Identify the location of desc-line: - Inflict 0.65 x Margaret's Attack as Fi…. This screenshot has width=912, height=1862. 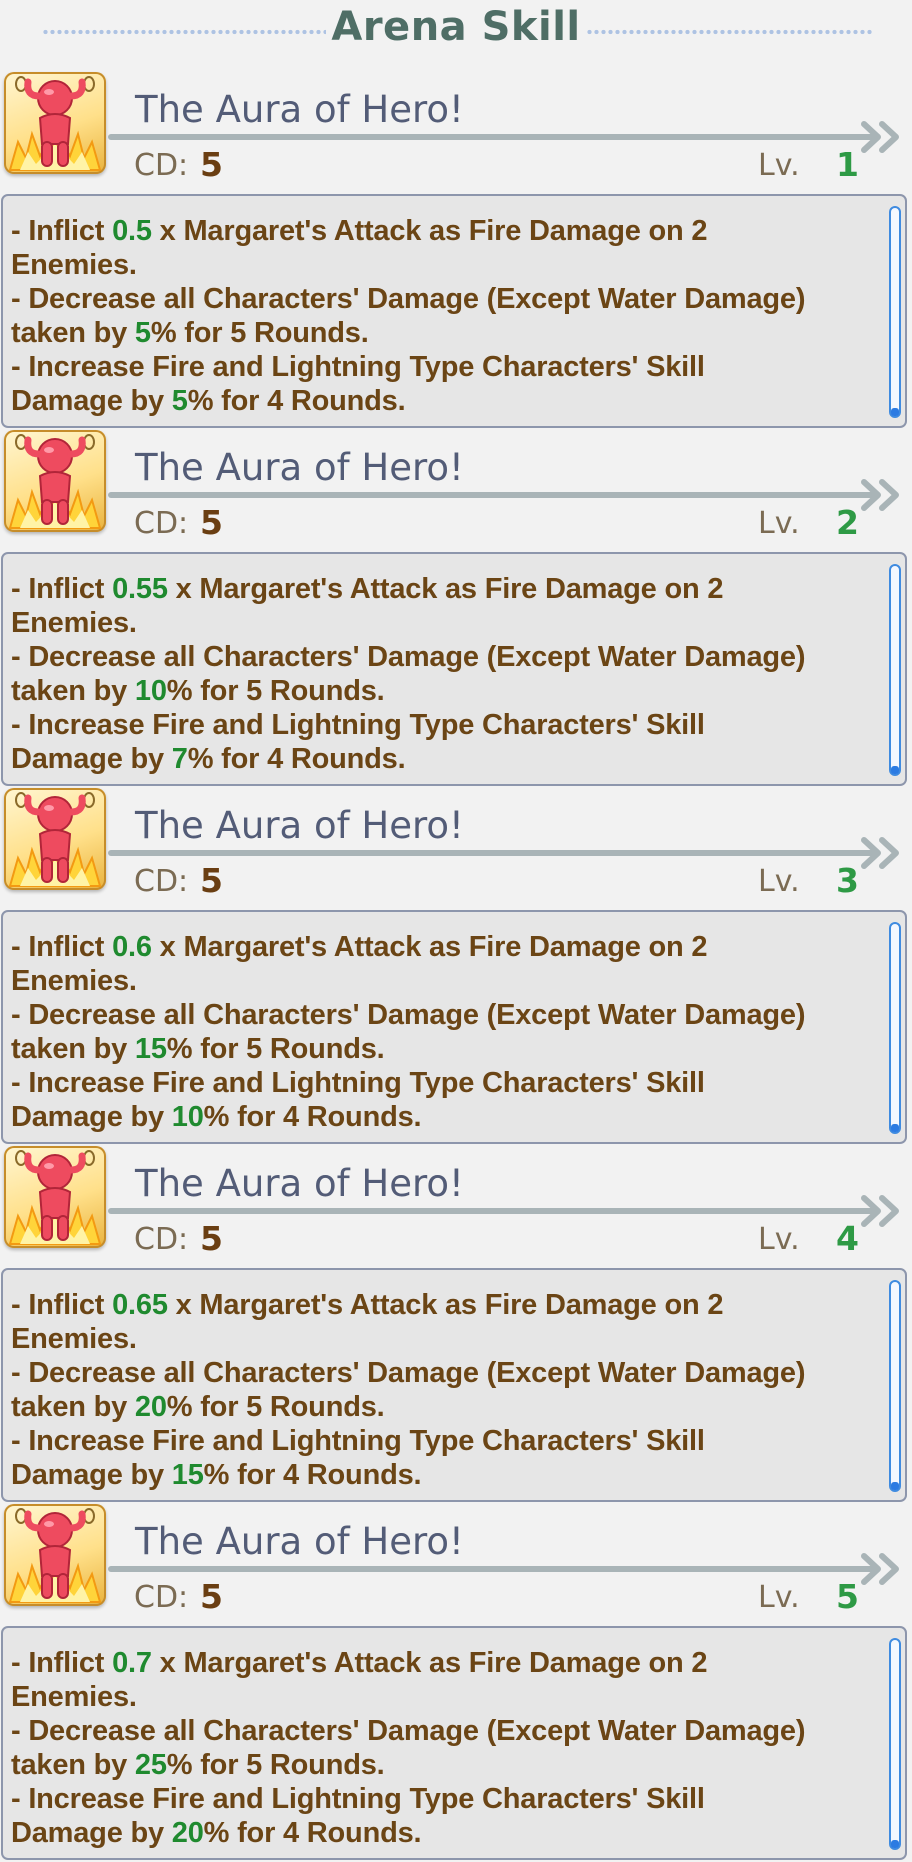
(451, 1305).